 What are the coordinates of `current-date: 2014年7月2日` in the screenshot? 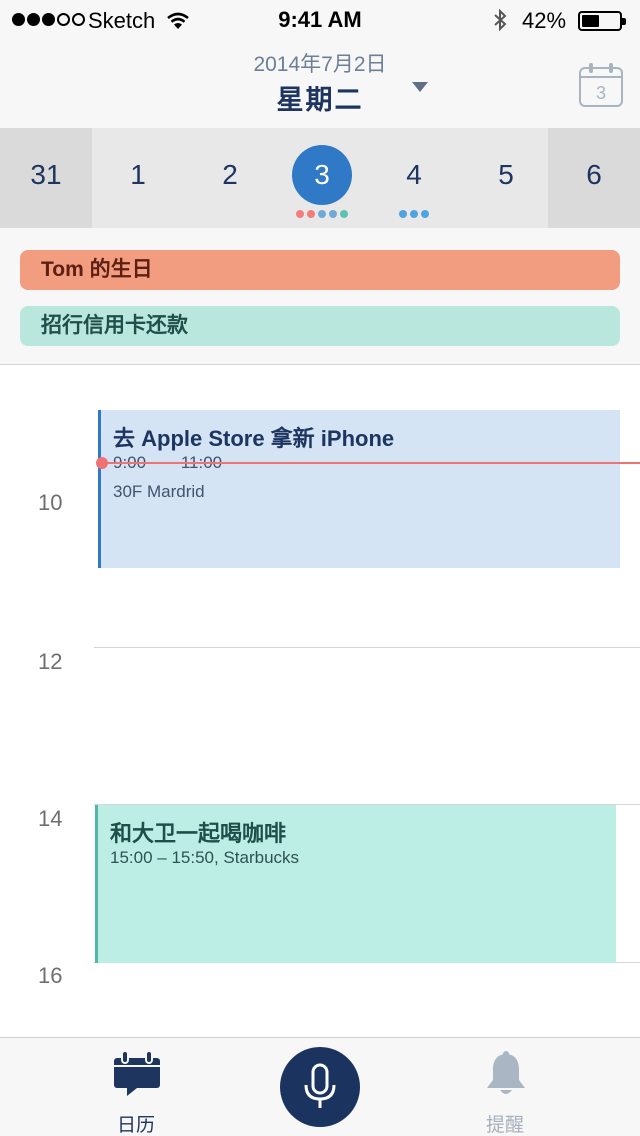 It's located at (320, 63).